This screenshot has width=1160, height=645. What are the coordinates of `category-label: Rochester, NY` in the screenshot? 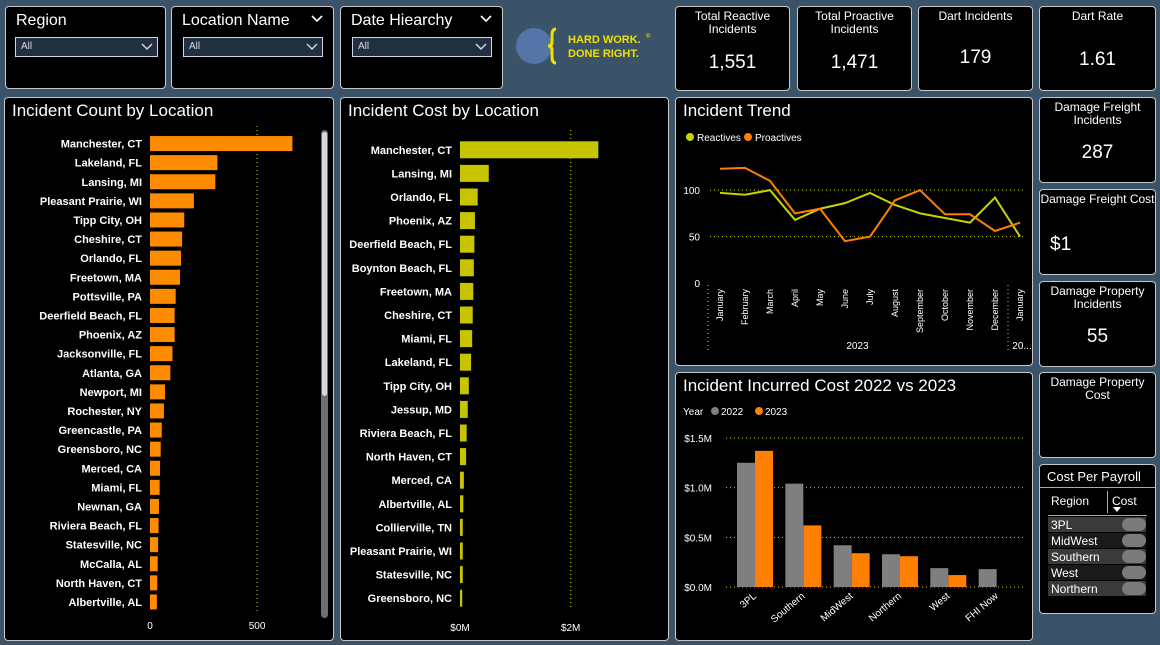 It's located at (104, 412).